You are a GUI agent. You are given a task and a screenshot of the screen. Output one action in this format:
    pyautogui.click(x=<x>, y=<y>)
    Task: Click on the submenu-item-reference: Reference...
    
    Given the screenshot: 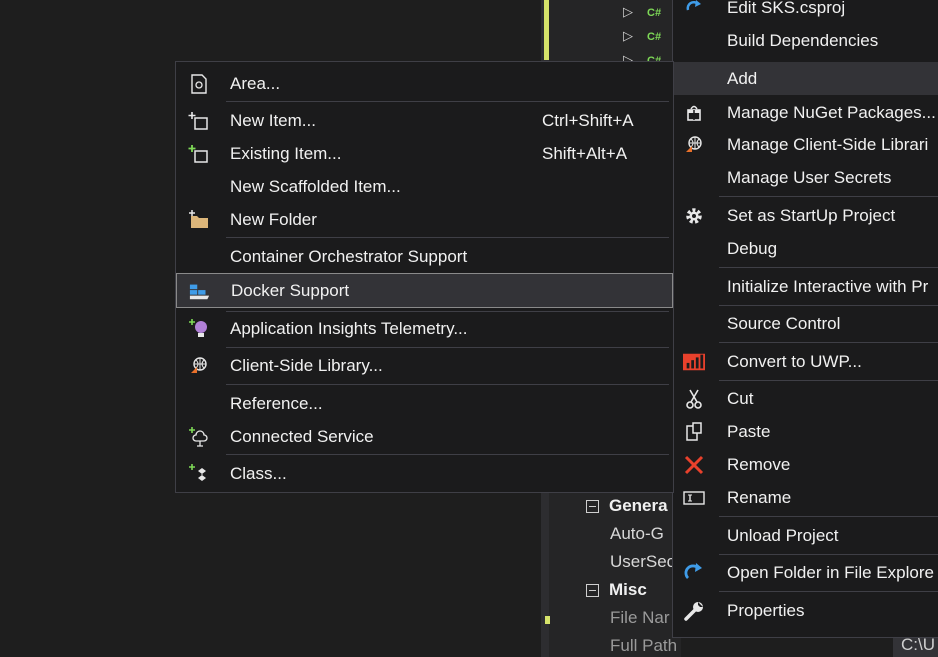 What is the action you would take?
    pyautogui.click(x=424, y=403)
    